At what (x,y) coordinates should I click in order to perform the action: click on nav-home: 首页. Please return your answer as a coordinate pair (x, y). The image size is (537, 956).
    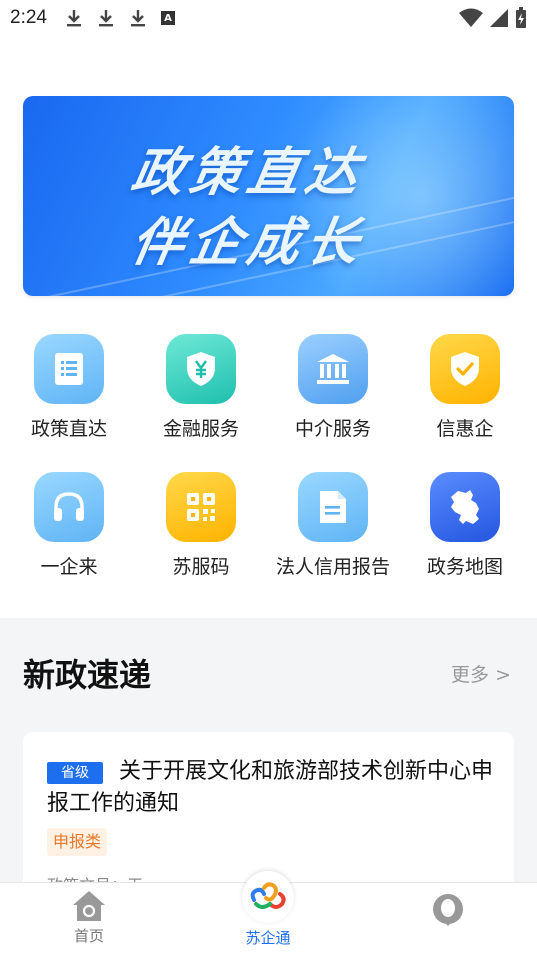
    Looking at the image, I should click on (89, 914).